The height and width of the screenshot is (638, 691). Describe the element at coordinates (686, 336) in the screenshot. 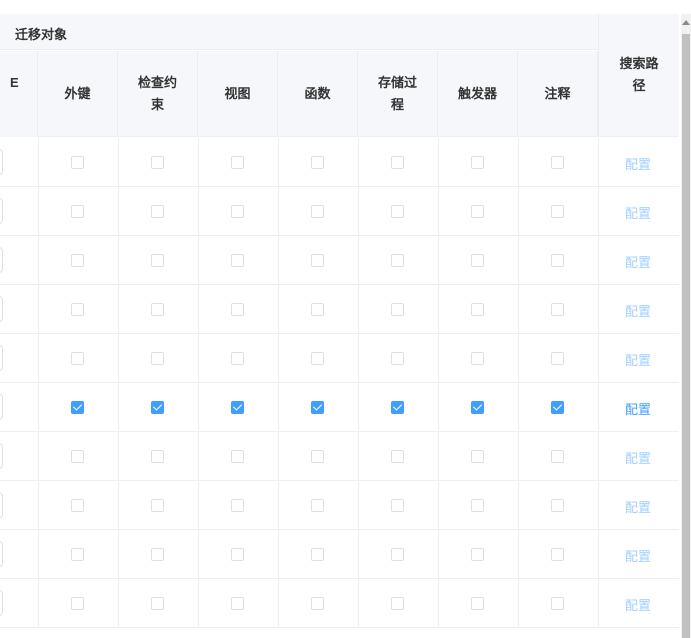

I see `scrollbar-thumb` at that location.